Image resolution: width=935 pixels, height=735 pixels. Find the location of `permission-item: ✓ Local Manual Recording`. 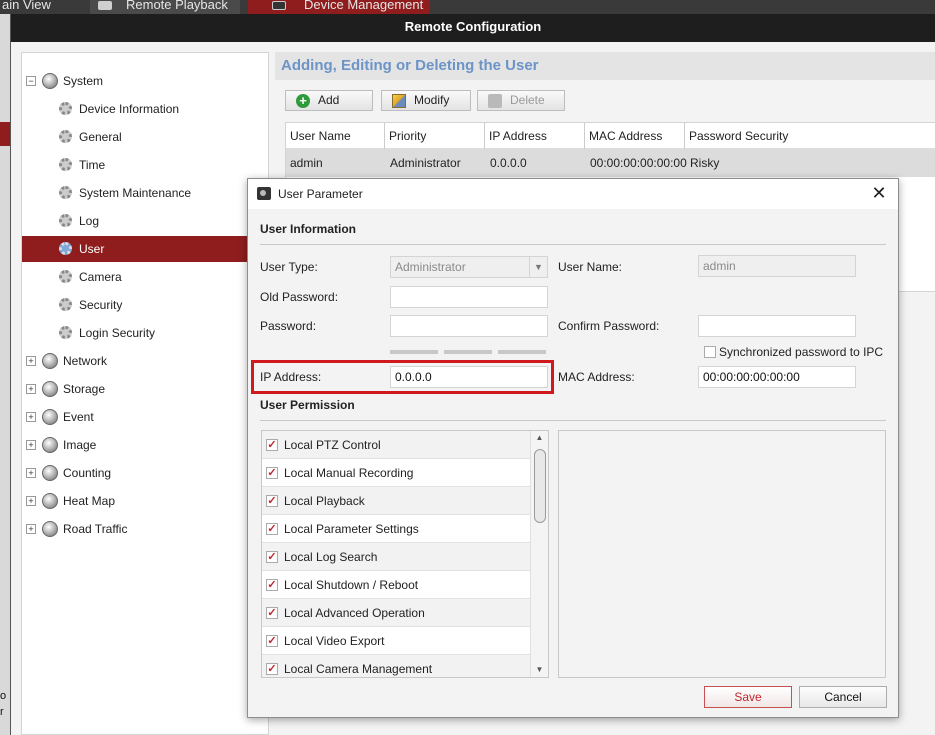

permission-item: ✓ Local Manual Recording is located at coordinates (396, 473).